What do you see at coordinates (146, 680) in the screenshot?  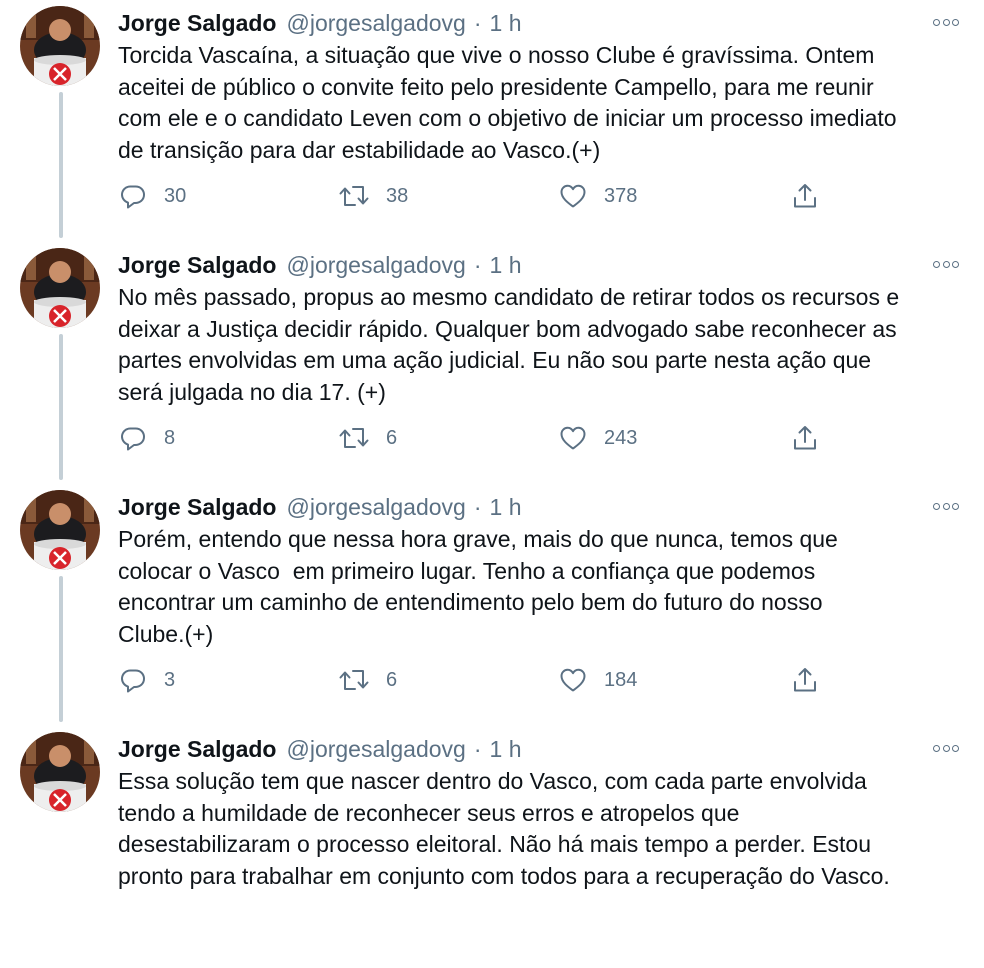 I see `reply-button: 3` at bounding box center [146, 680].